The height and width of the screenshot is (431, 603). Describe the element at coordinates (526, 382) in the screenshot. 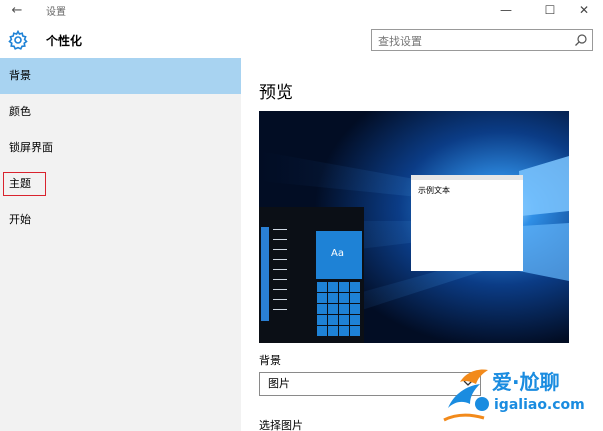

I see `watermark-name: 爱·尬聊` at that location.